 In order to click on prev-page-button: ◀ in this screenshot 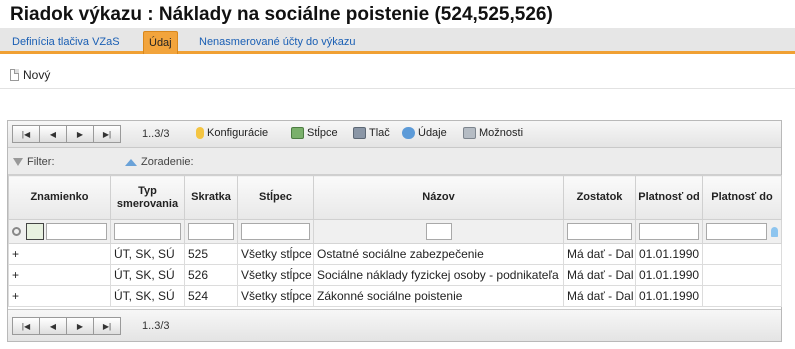, I will do `click(53, 134)`.